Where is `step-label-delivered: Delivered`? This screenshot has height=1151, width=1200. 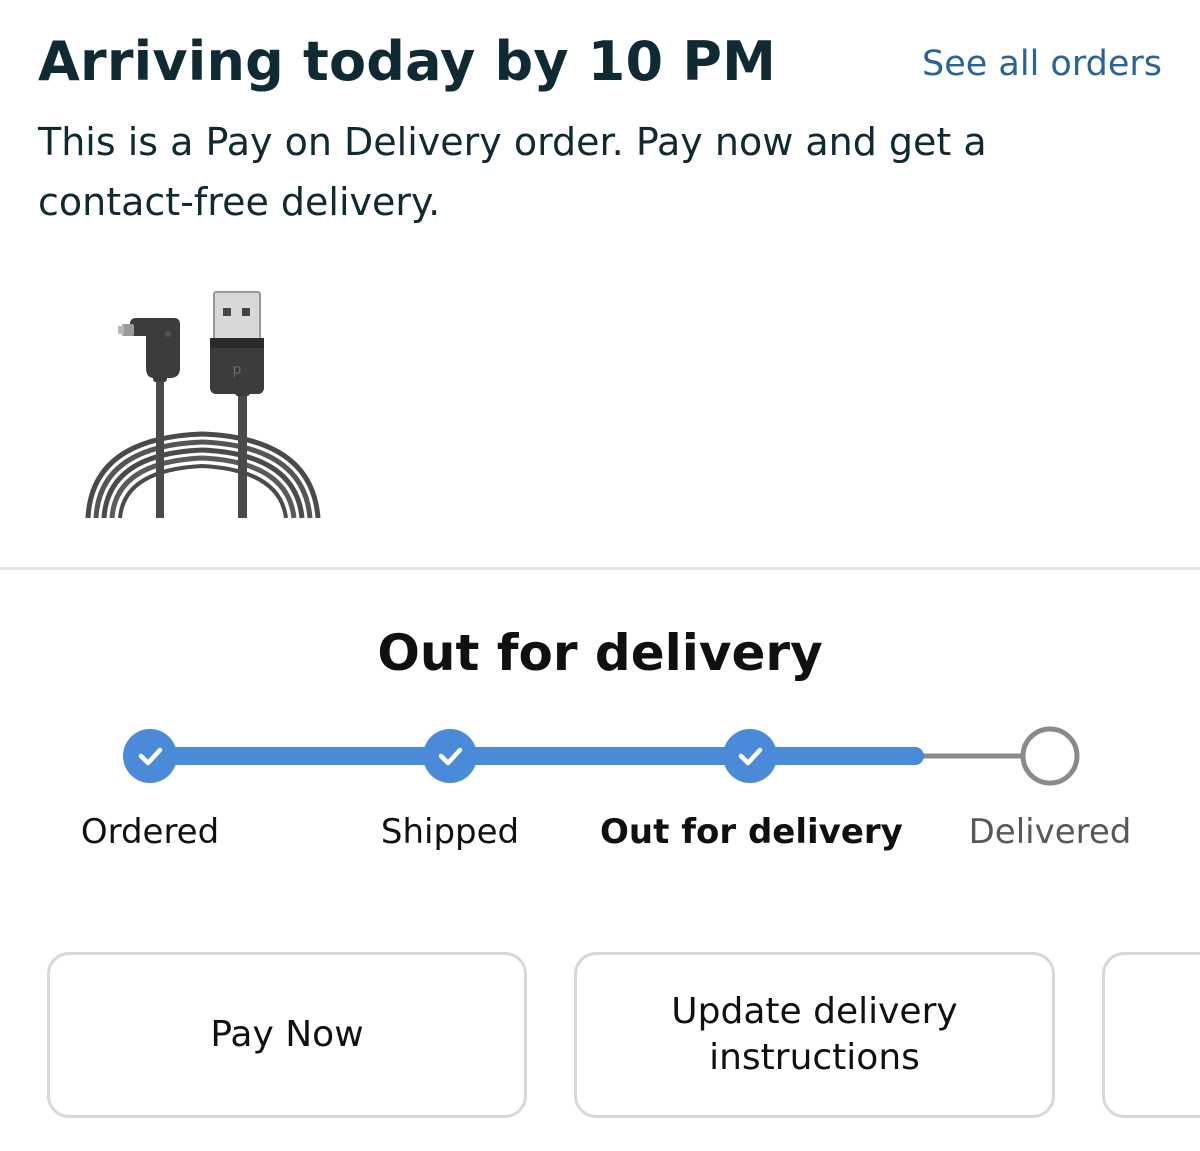 step-label-delivered: Delivered is located at coordinates (1050, 832).